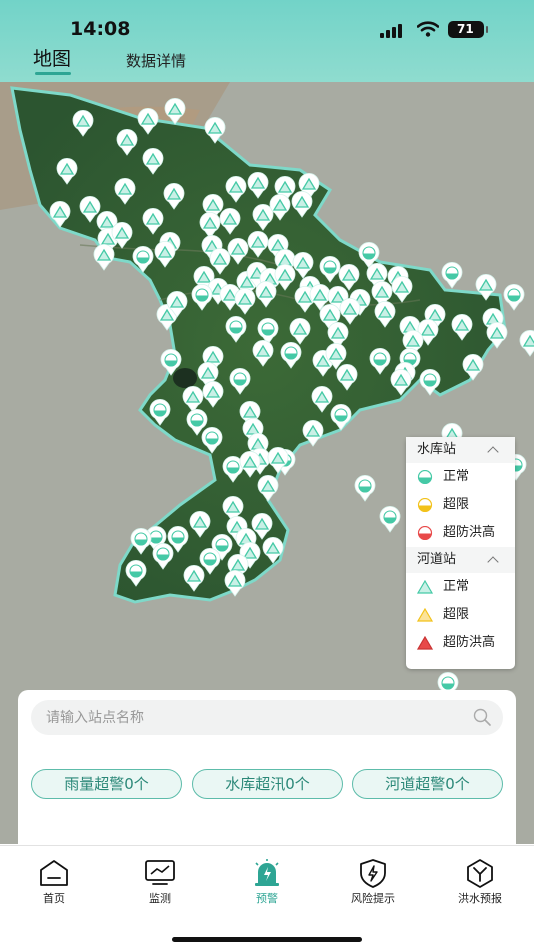 This screenshot has width=534, height=950. Describe the element at coordinates (425, 587) in the screenshot. I see `river-normal-icon` at that location.